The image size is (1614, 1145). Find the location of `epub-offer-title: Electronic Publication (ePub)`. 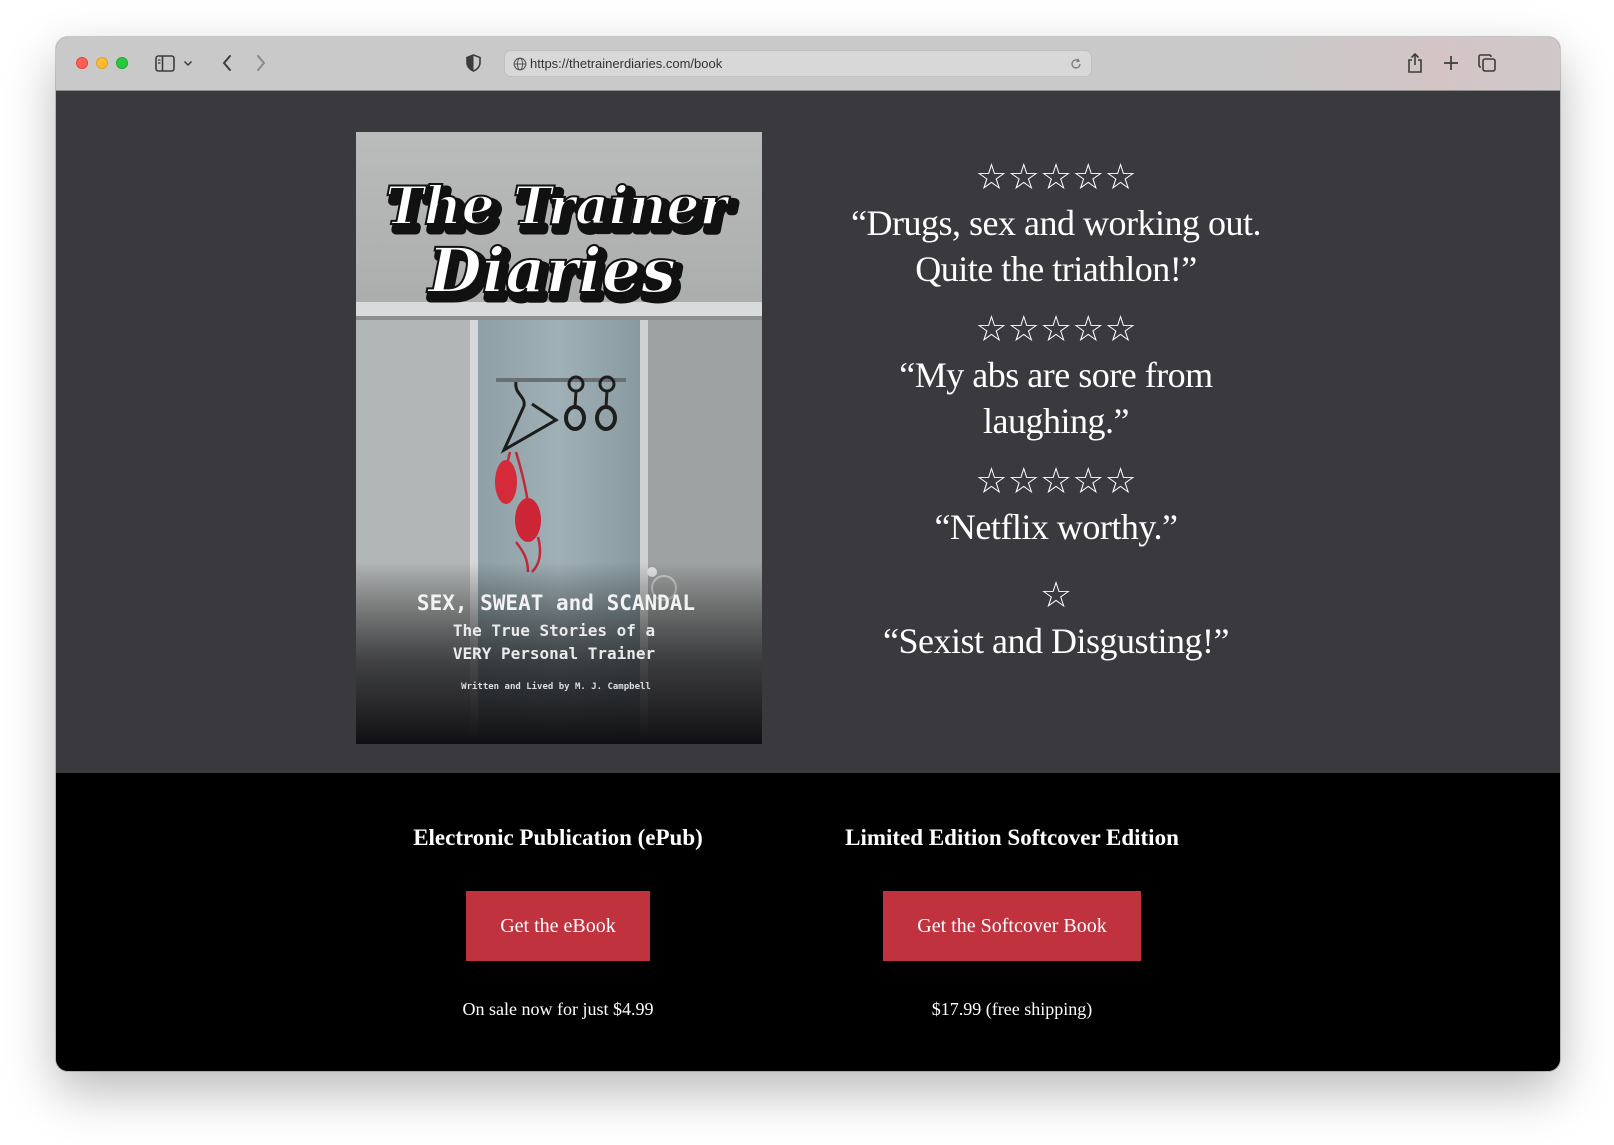

epub-offer-title: Electronic Publication (ePub) is located at coordinates (558, 837).